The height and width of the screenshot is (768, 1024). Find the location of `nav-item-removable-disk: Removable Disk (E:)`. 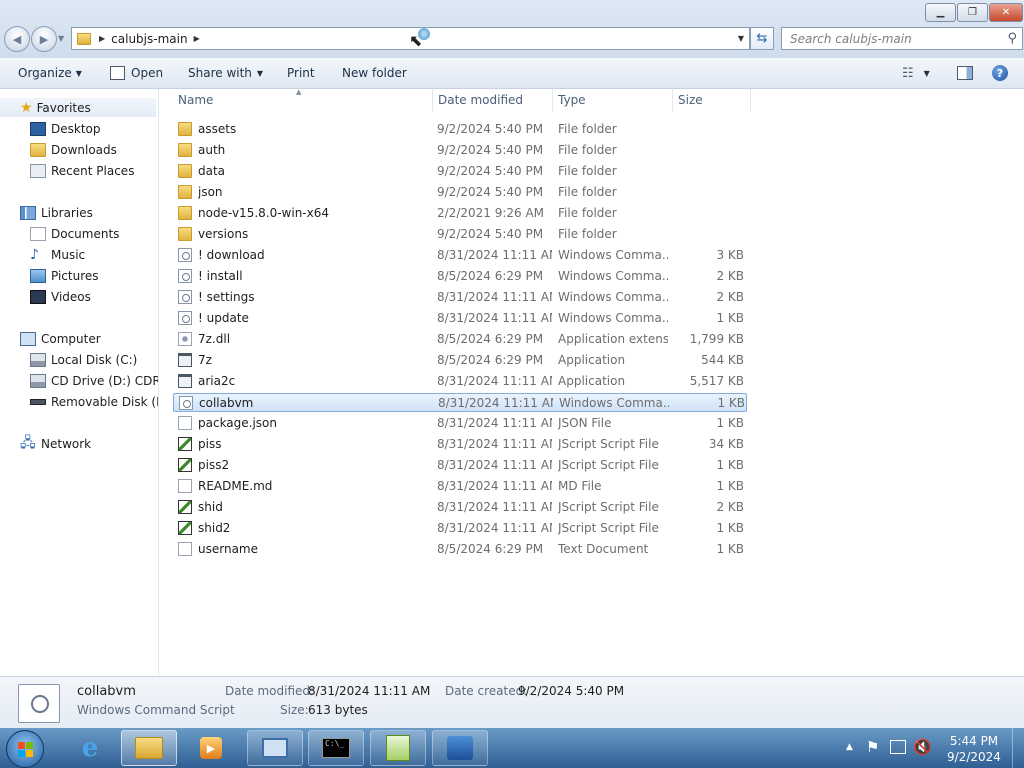

nav-item-removable-disk: Removable Disk (E:) is located at coordinates (94, 401).